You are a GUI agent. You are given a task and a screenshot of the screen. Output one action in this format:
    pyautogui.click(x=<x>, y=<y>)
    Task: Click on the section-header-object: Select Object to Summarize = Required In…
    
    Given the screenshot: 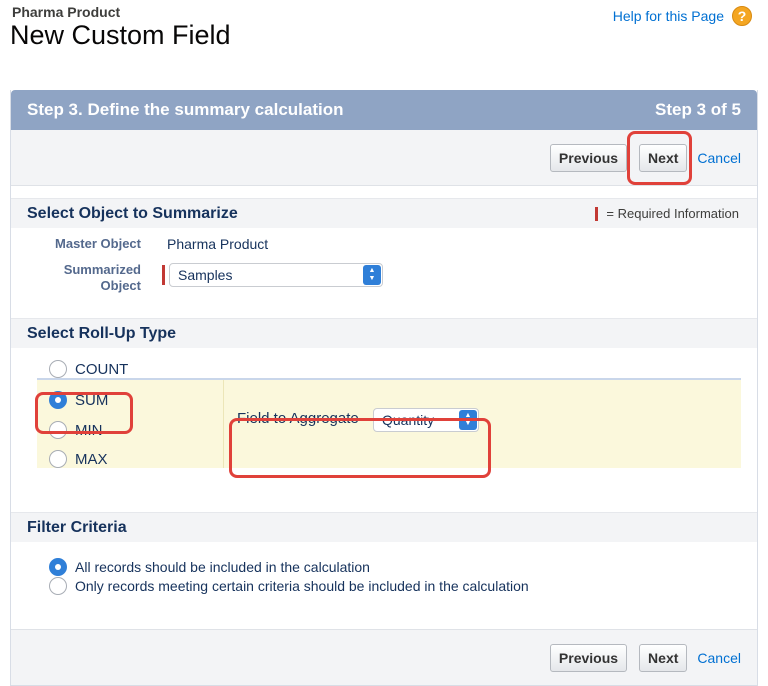 What is the action you would take?
    pyautogui.click(x=384, y=213)
    